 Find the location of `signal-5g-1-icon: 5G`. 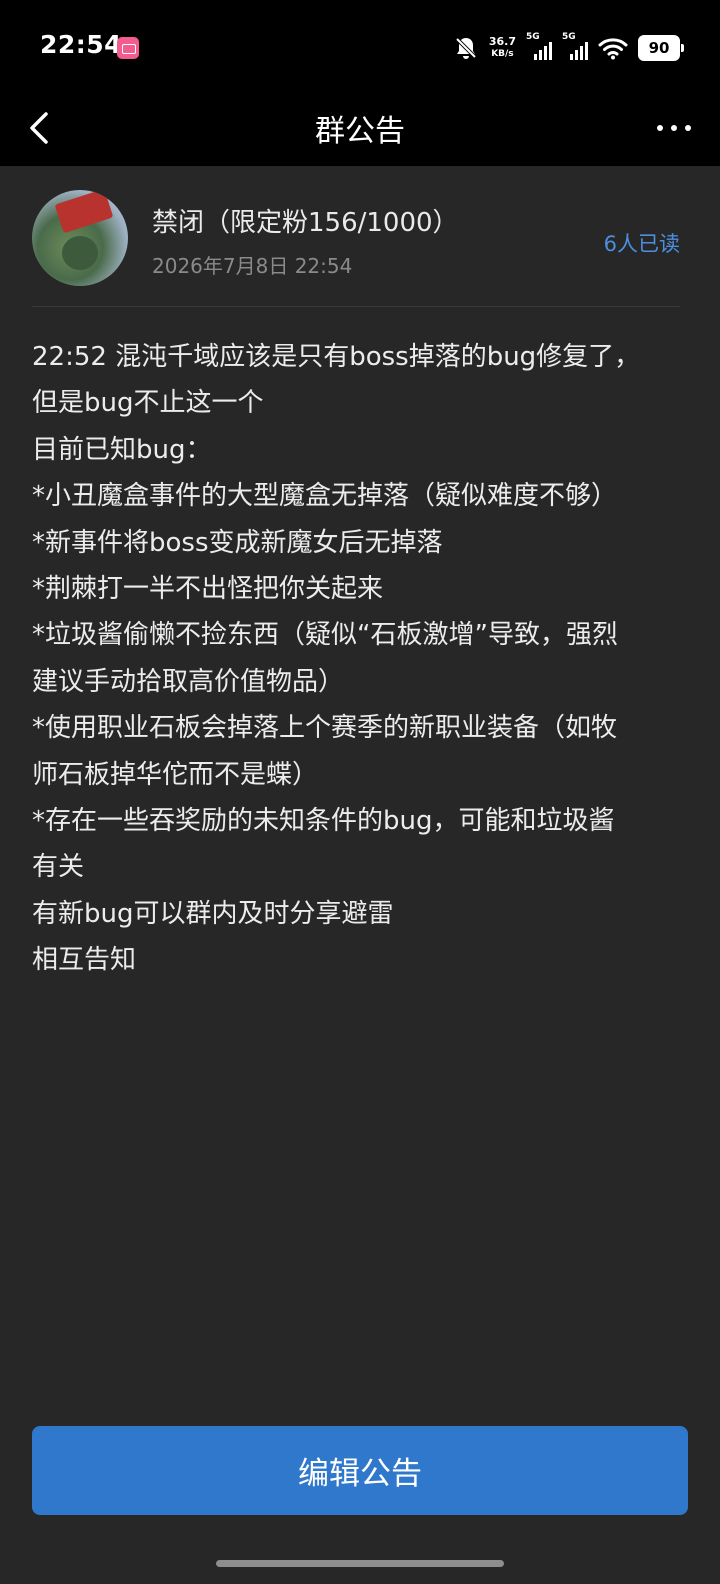

signal-5g-1-icon: 5G is located at coordinates (539, 46).